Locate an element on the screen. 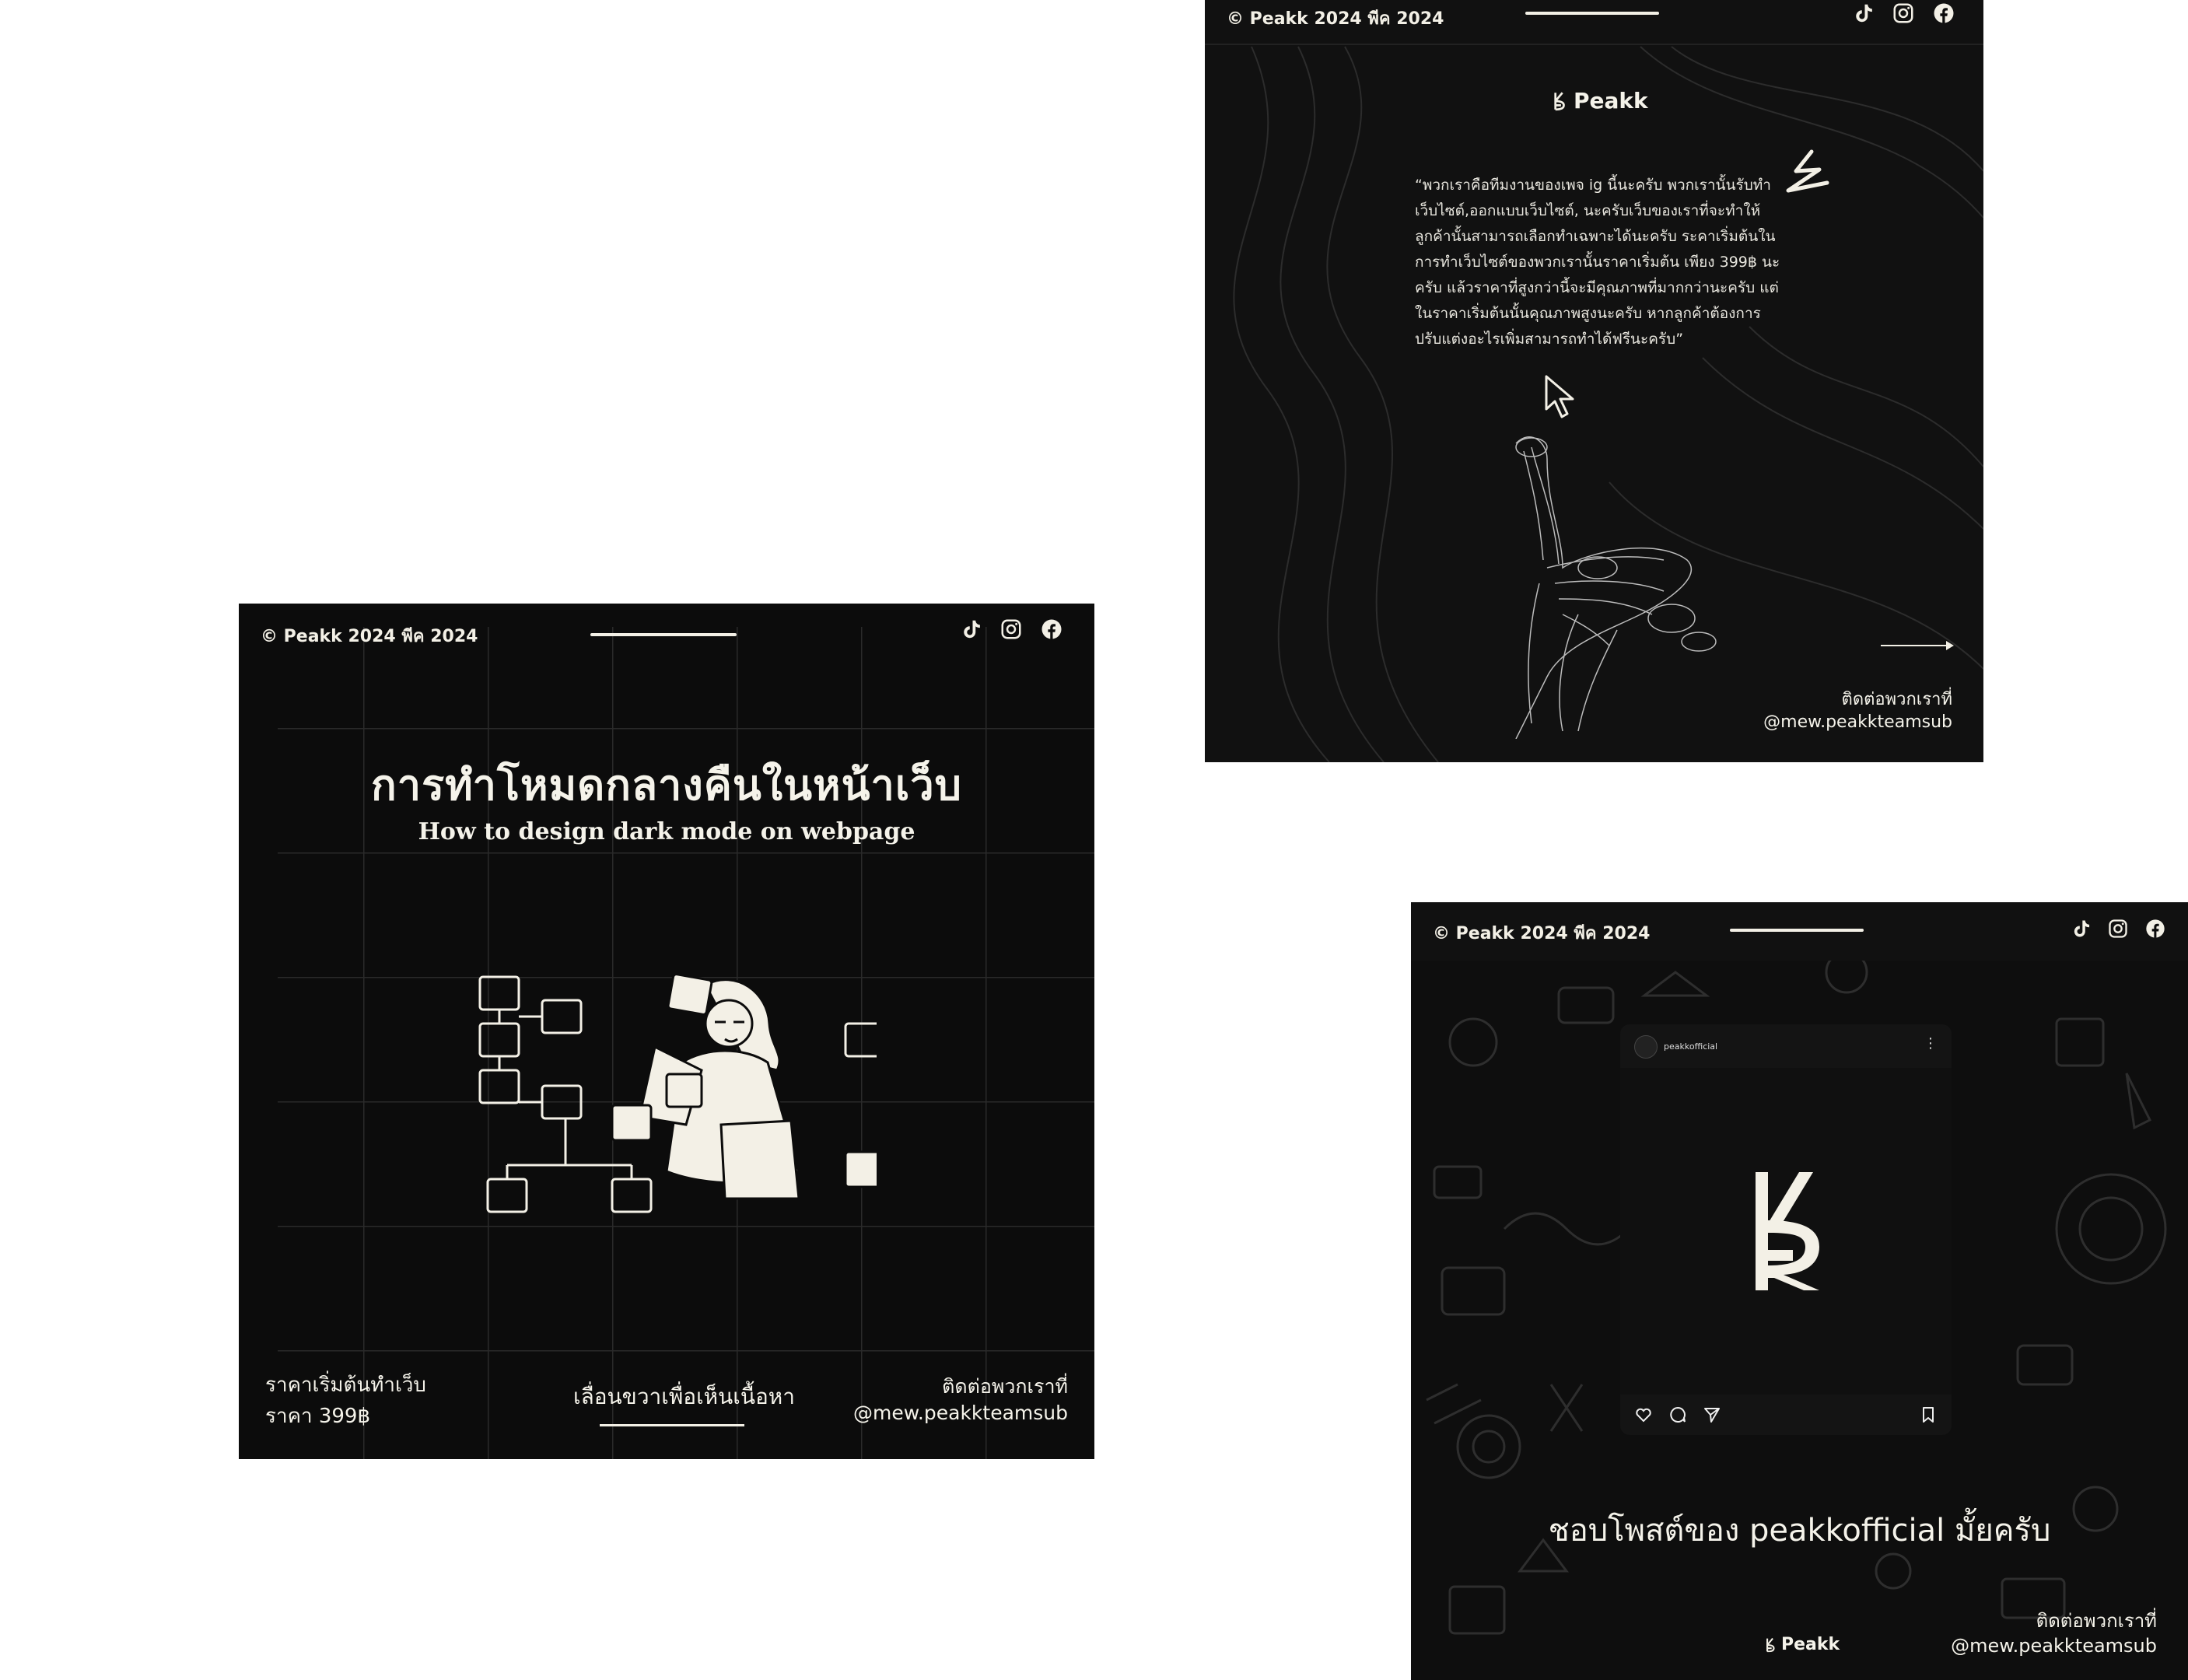 The height and width of the screenshot is (1680, 2188). next-arrow is located at coordinates (1917, 645).